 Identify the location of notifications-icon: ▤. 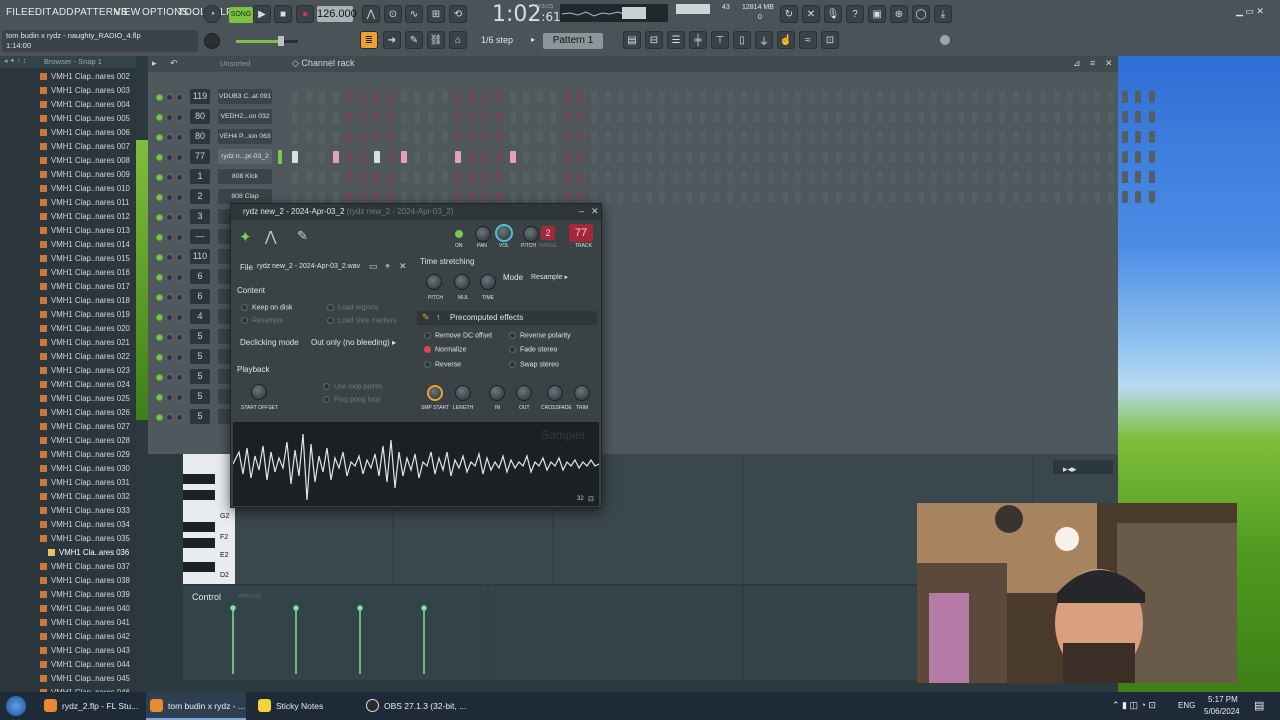
(1259, 705).